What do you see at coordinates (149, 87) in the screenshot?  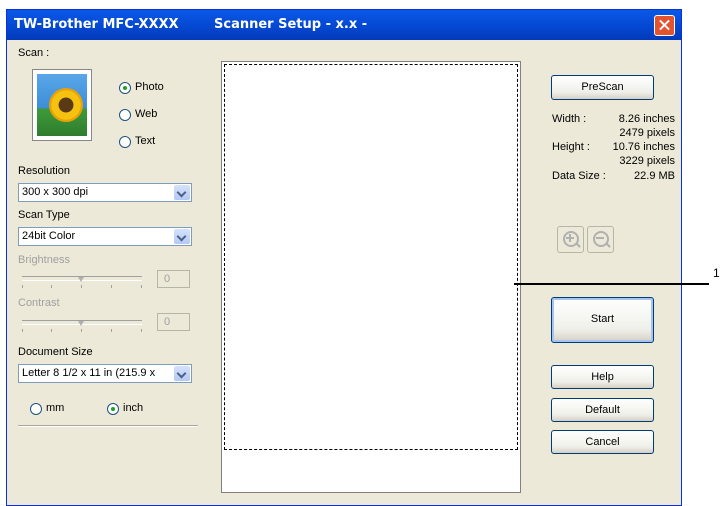 I see `scan-photo-label: Photo` at bounding box center [149, 87].